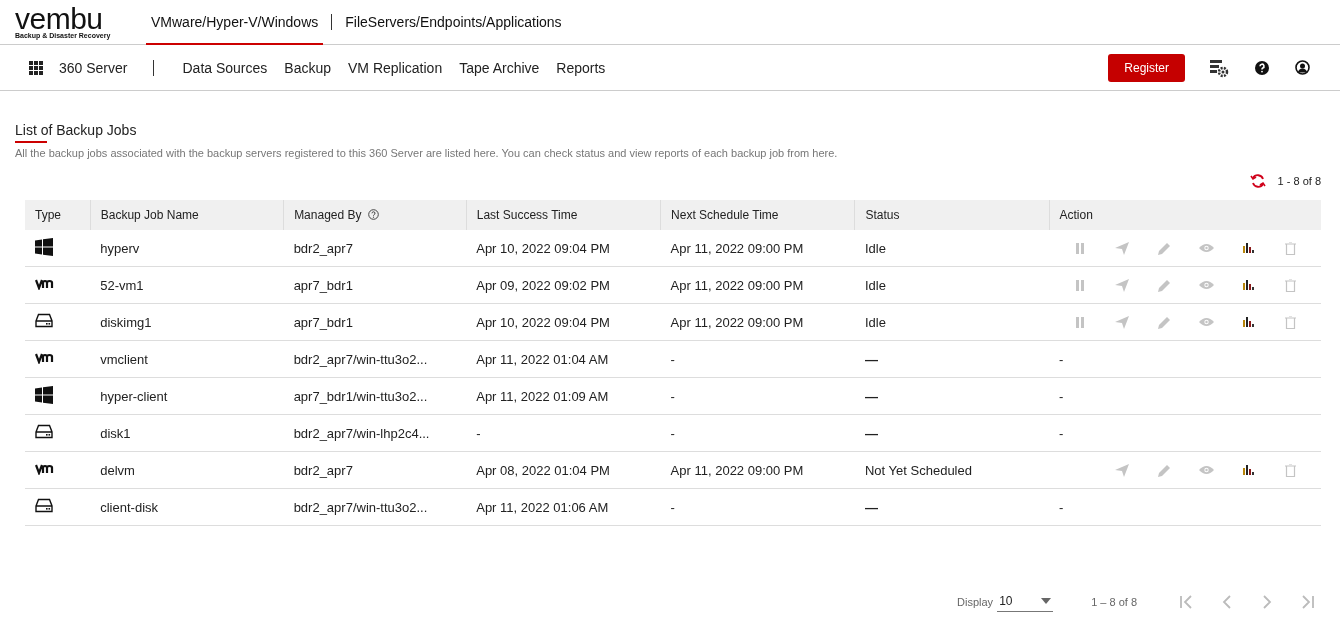 Image resolution: width=1340 pixels, height=643 pixels. Describe the element at coordinates (307, 67) in the screenshot. I see `nav-link: Backup` at that location.